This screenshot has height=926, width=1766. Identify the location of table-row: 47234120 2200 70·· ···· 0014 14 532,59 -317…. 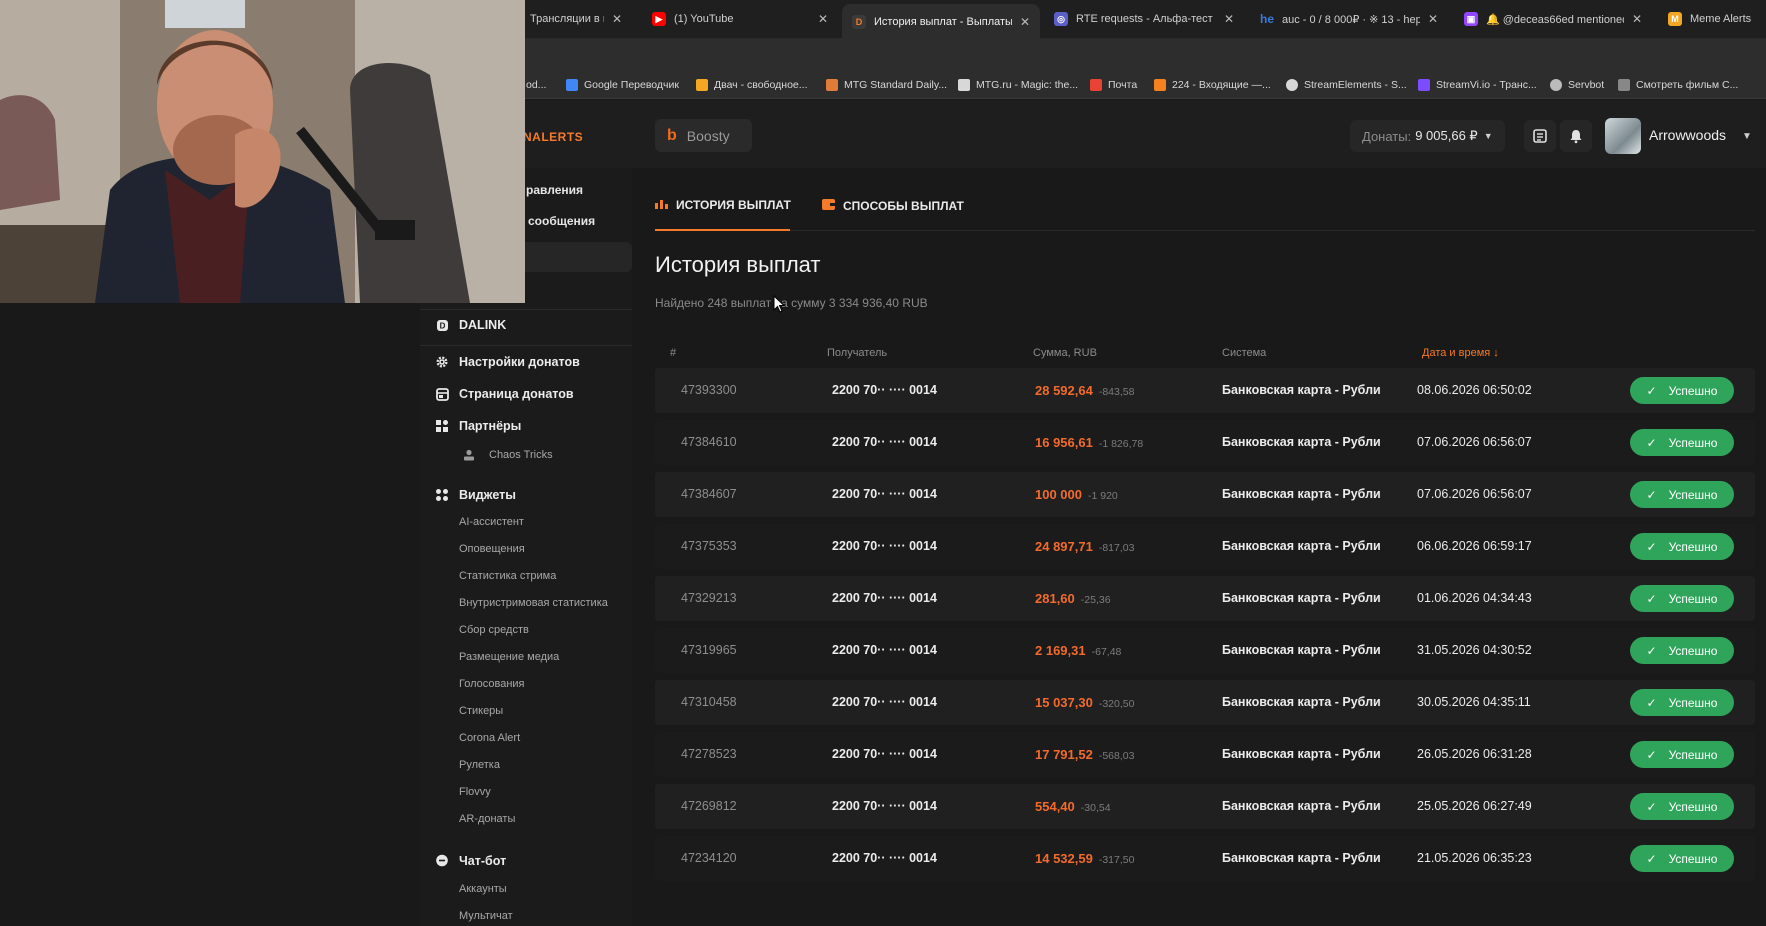
(1205, 858).